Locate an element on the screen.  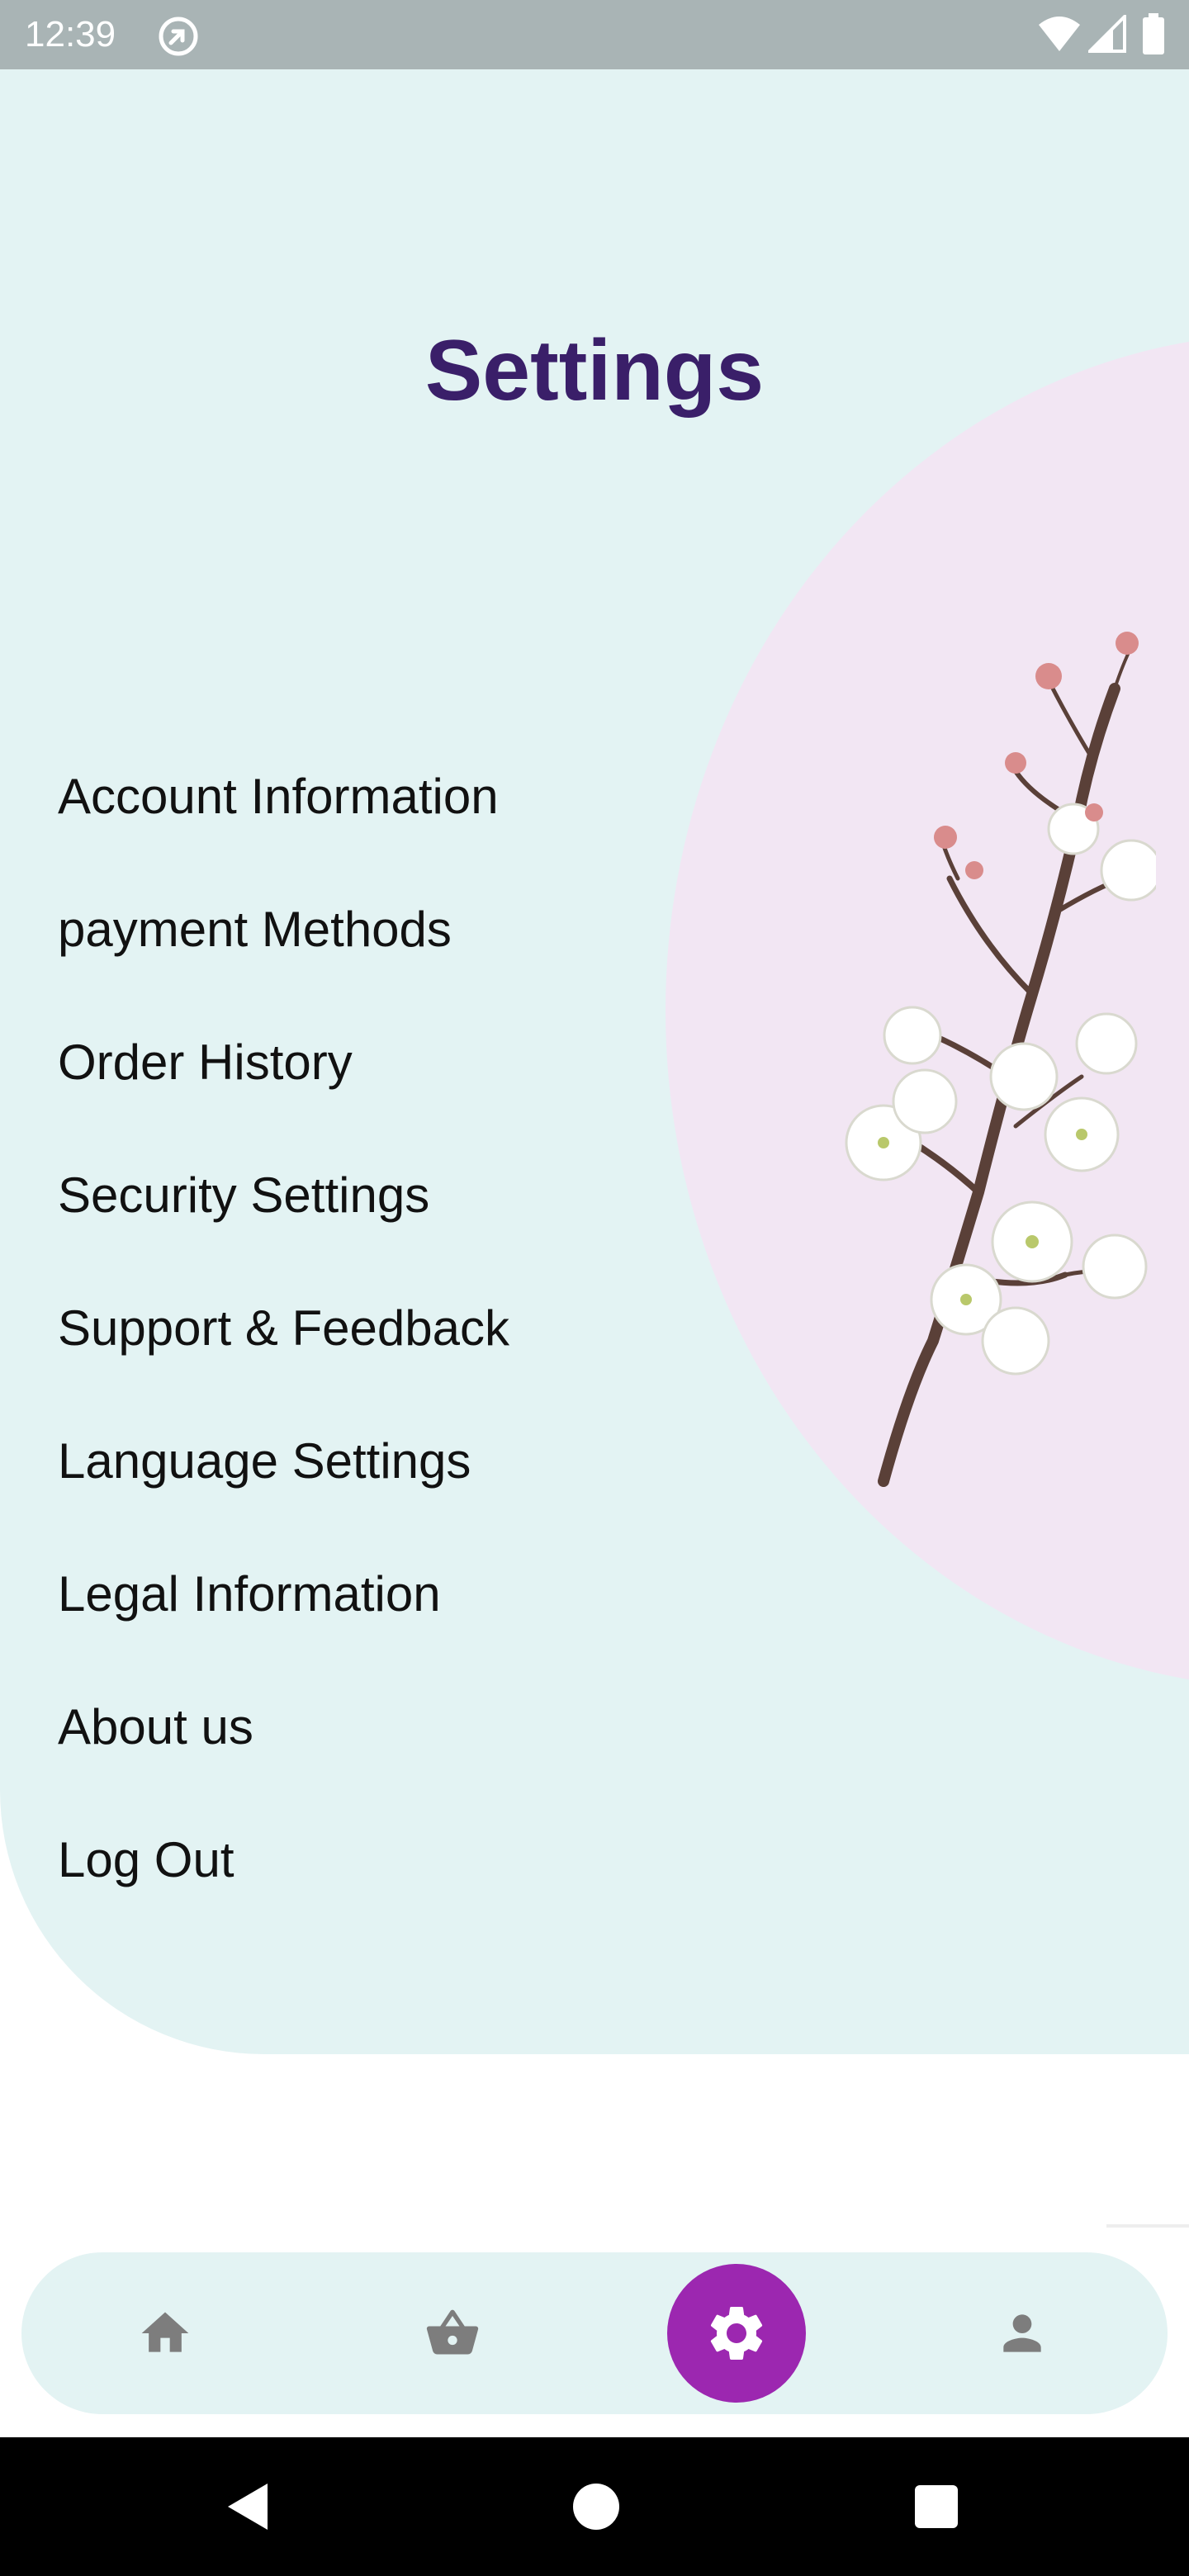
menu-item-support-feedback: Support & Feedback is located at coordinates (283, 1328).